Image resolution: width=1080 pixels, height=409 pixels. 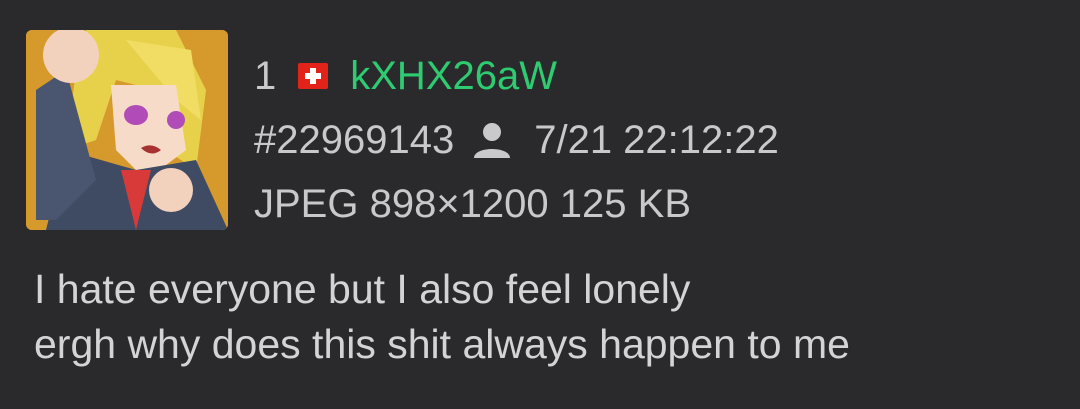 I want to click on file-info-row: JPEG 898×1200 125 KB, so click(x=516, y=204).